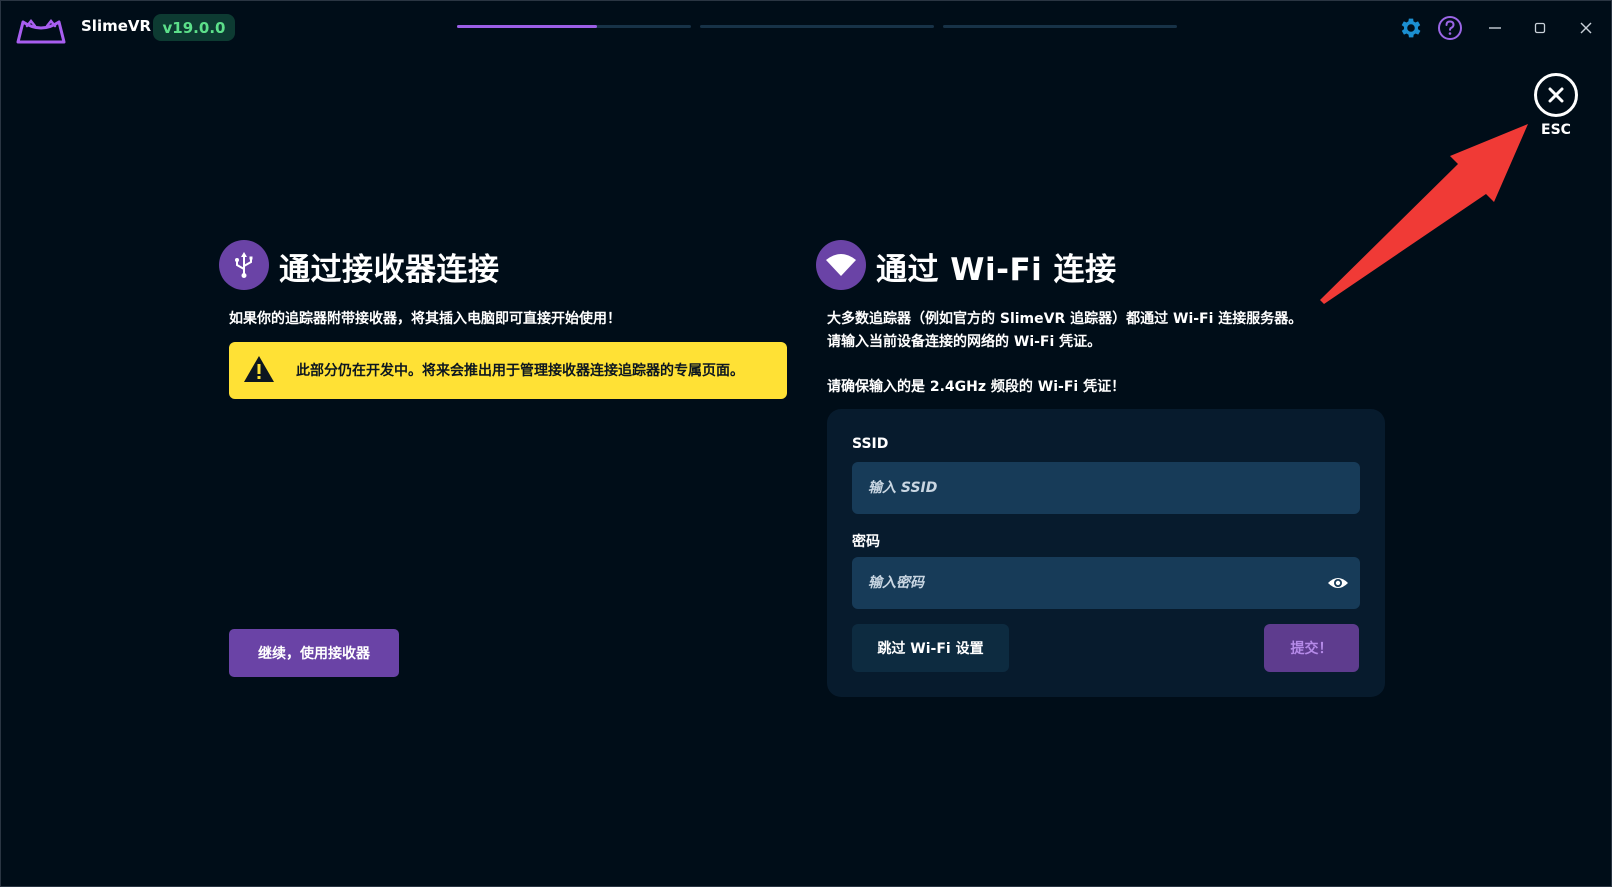 This screenshot has height=887, width=1612. Describe the element at coordinates (1424, 214) in the screenshot. I see `annotation-arrow-icon` at that location.